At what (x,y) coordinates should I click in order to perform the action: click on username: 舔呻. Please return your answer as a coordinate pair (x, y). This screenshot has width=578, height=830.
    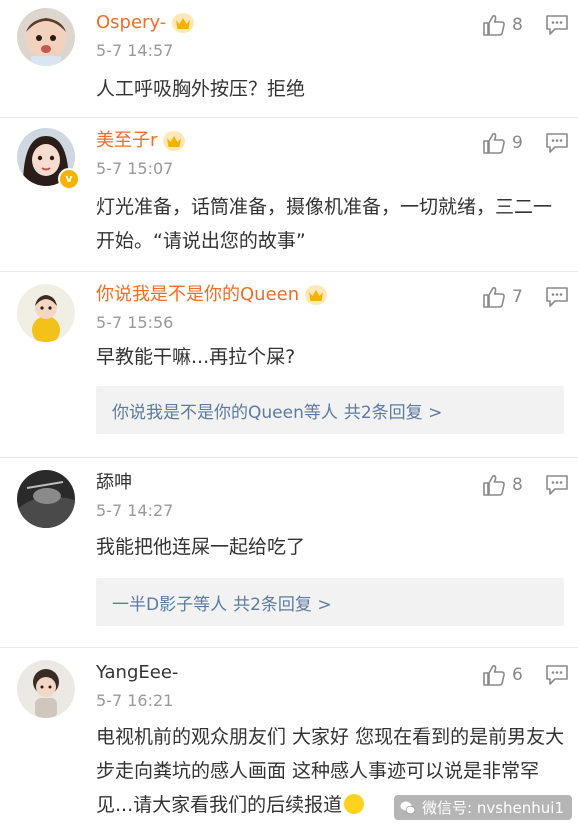
    Looking at the image, I should click on (114, 483).